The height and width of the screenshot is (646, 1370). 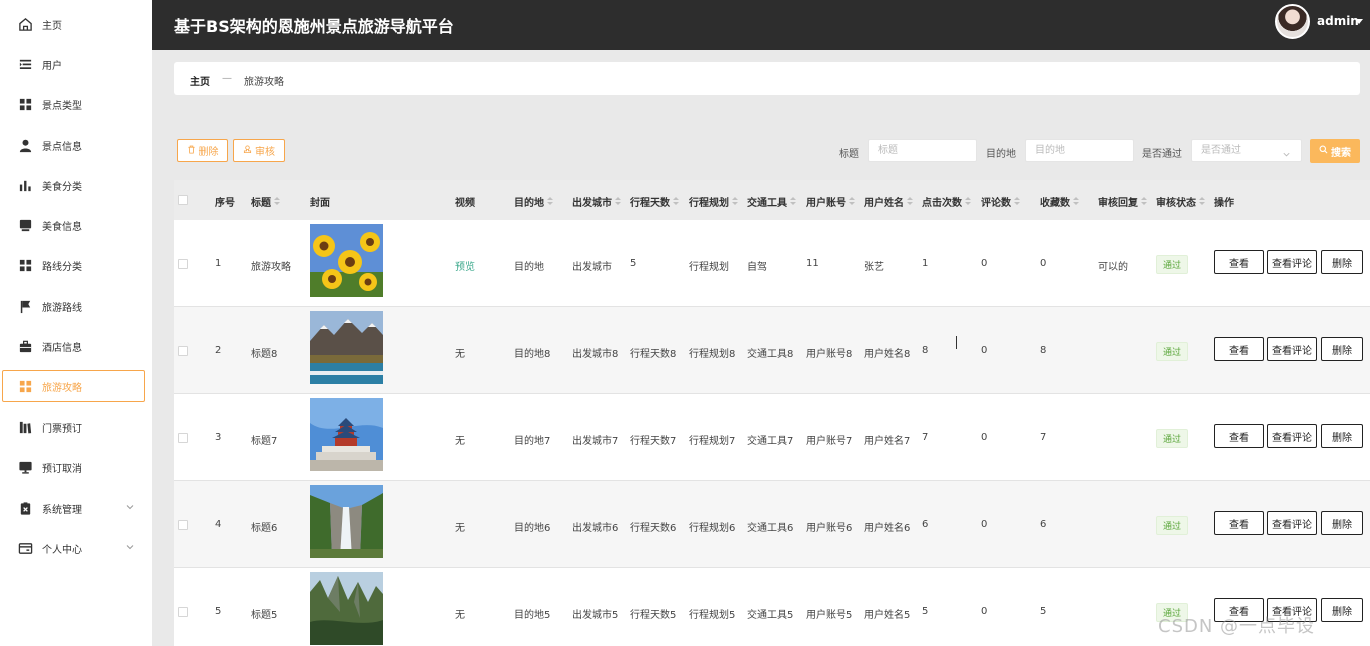 I want to click on col-favorites: 收藏数, so click(x=1059, y=201).